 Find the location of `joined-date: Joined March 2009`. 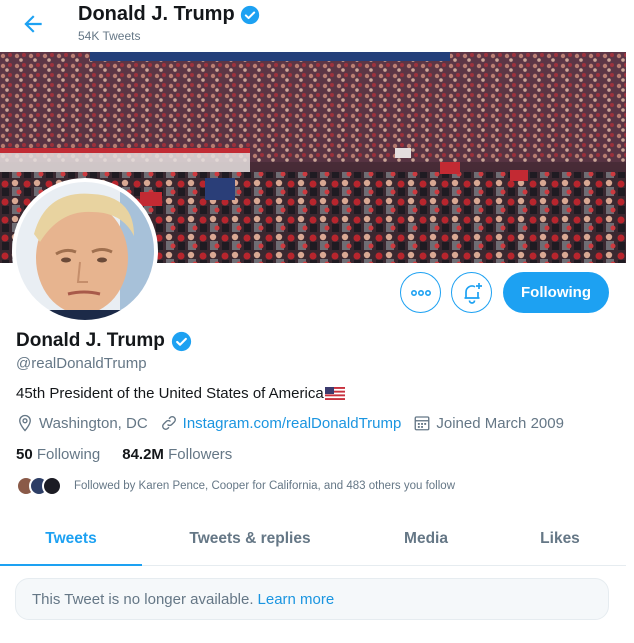

joined-date: Joined March 2009 is located at coordinates (488, 423).